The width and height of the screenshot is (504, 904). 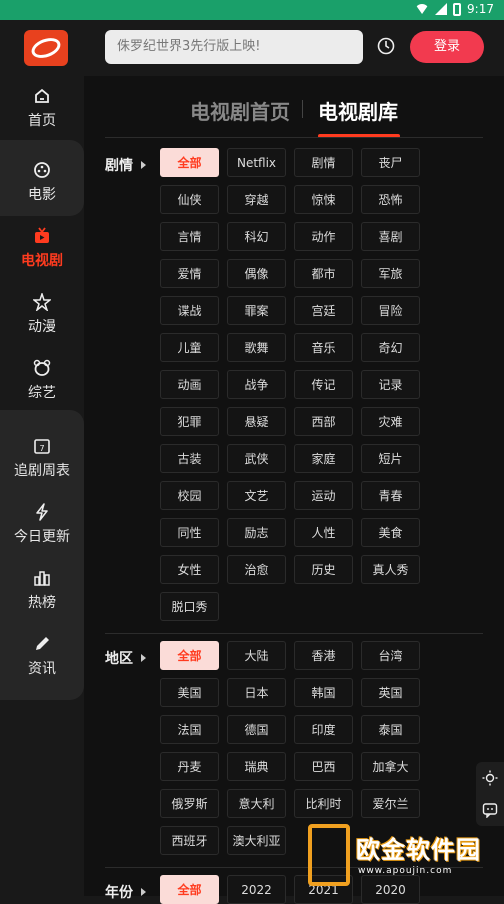 What do you see at coordinates (447, 47) in the screenshot?
I see `login-button: 登录` at bounding box center [447, 47].